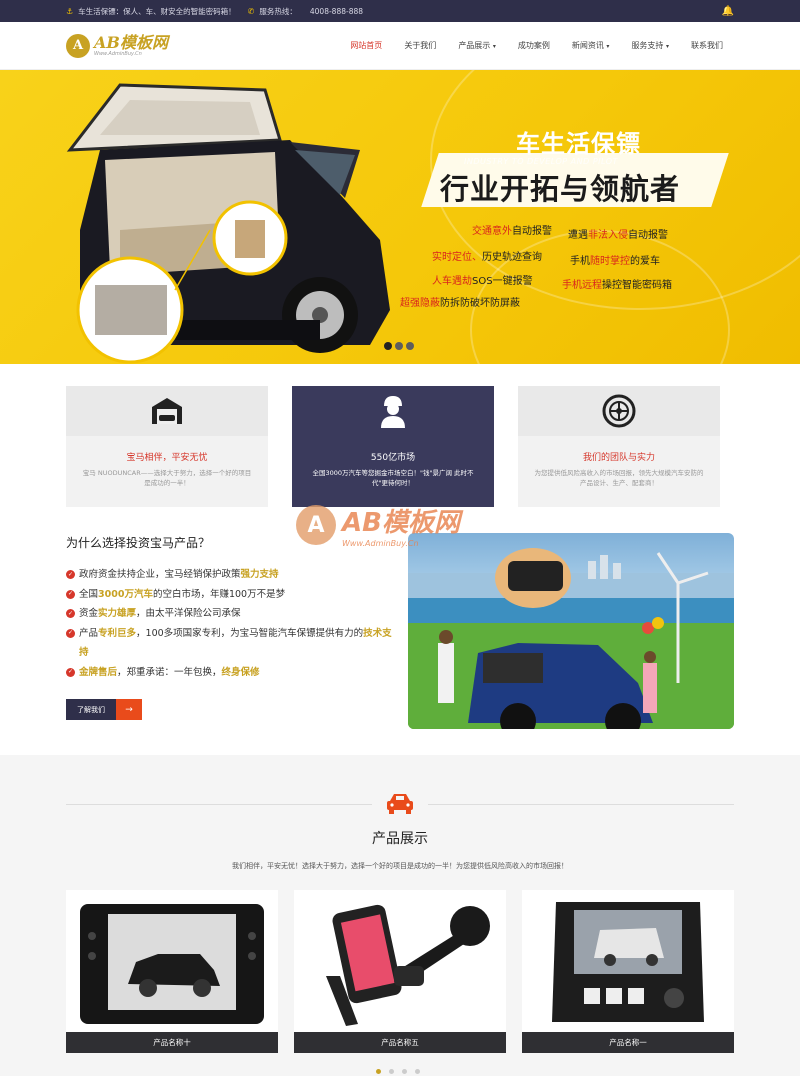 This screenshot has width=800, height=1076. Describe the element at coordinates (91, 709) in the screenshot. I see `learn-more-label: 了解我们` at that location.